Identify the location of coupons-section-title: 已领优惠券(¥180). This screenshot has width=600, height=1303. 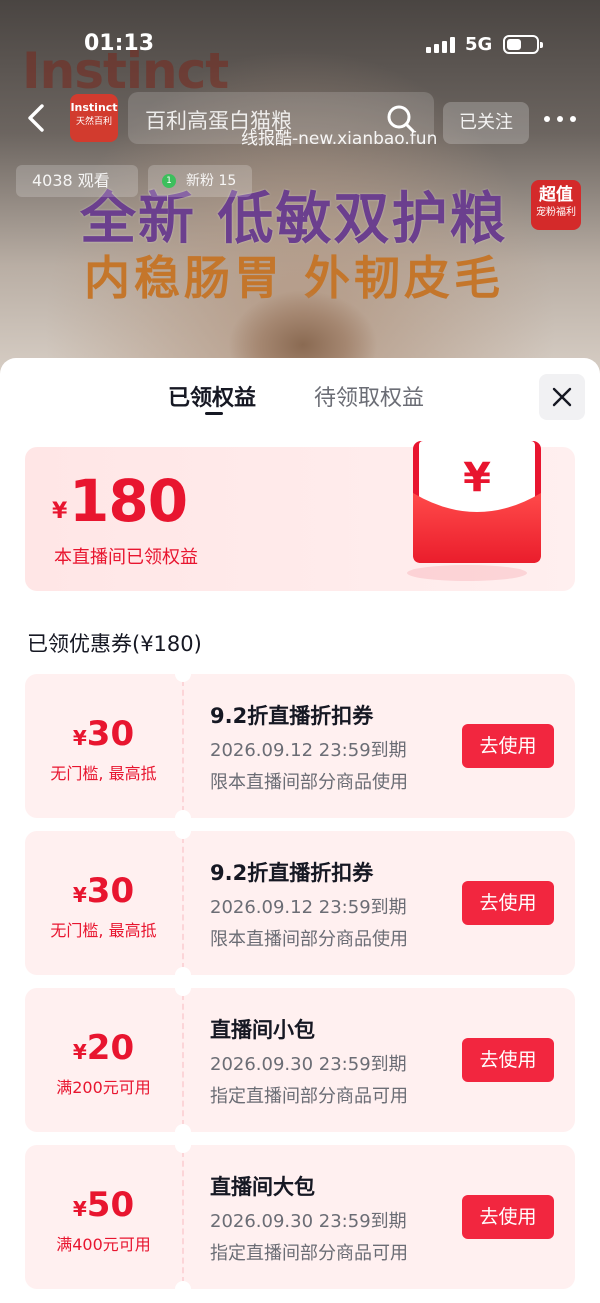
(114, 644).